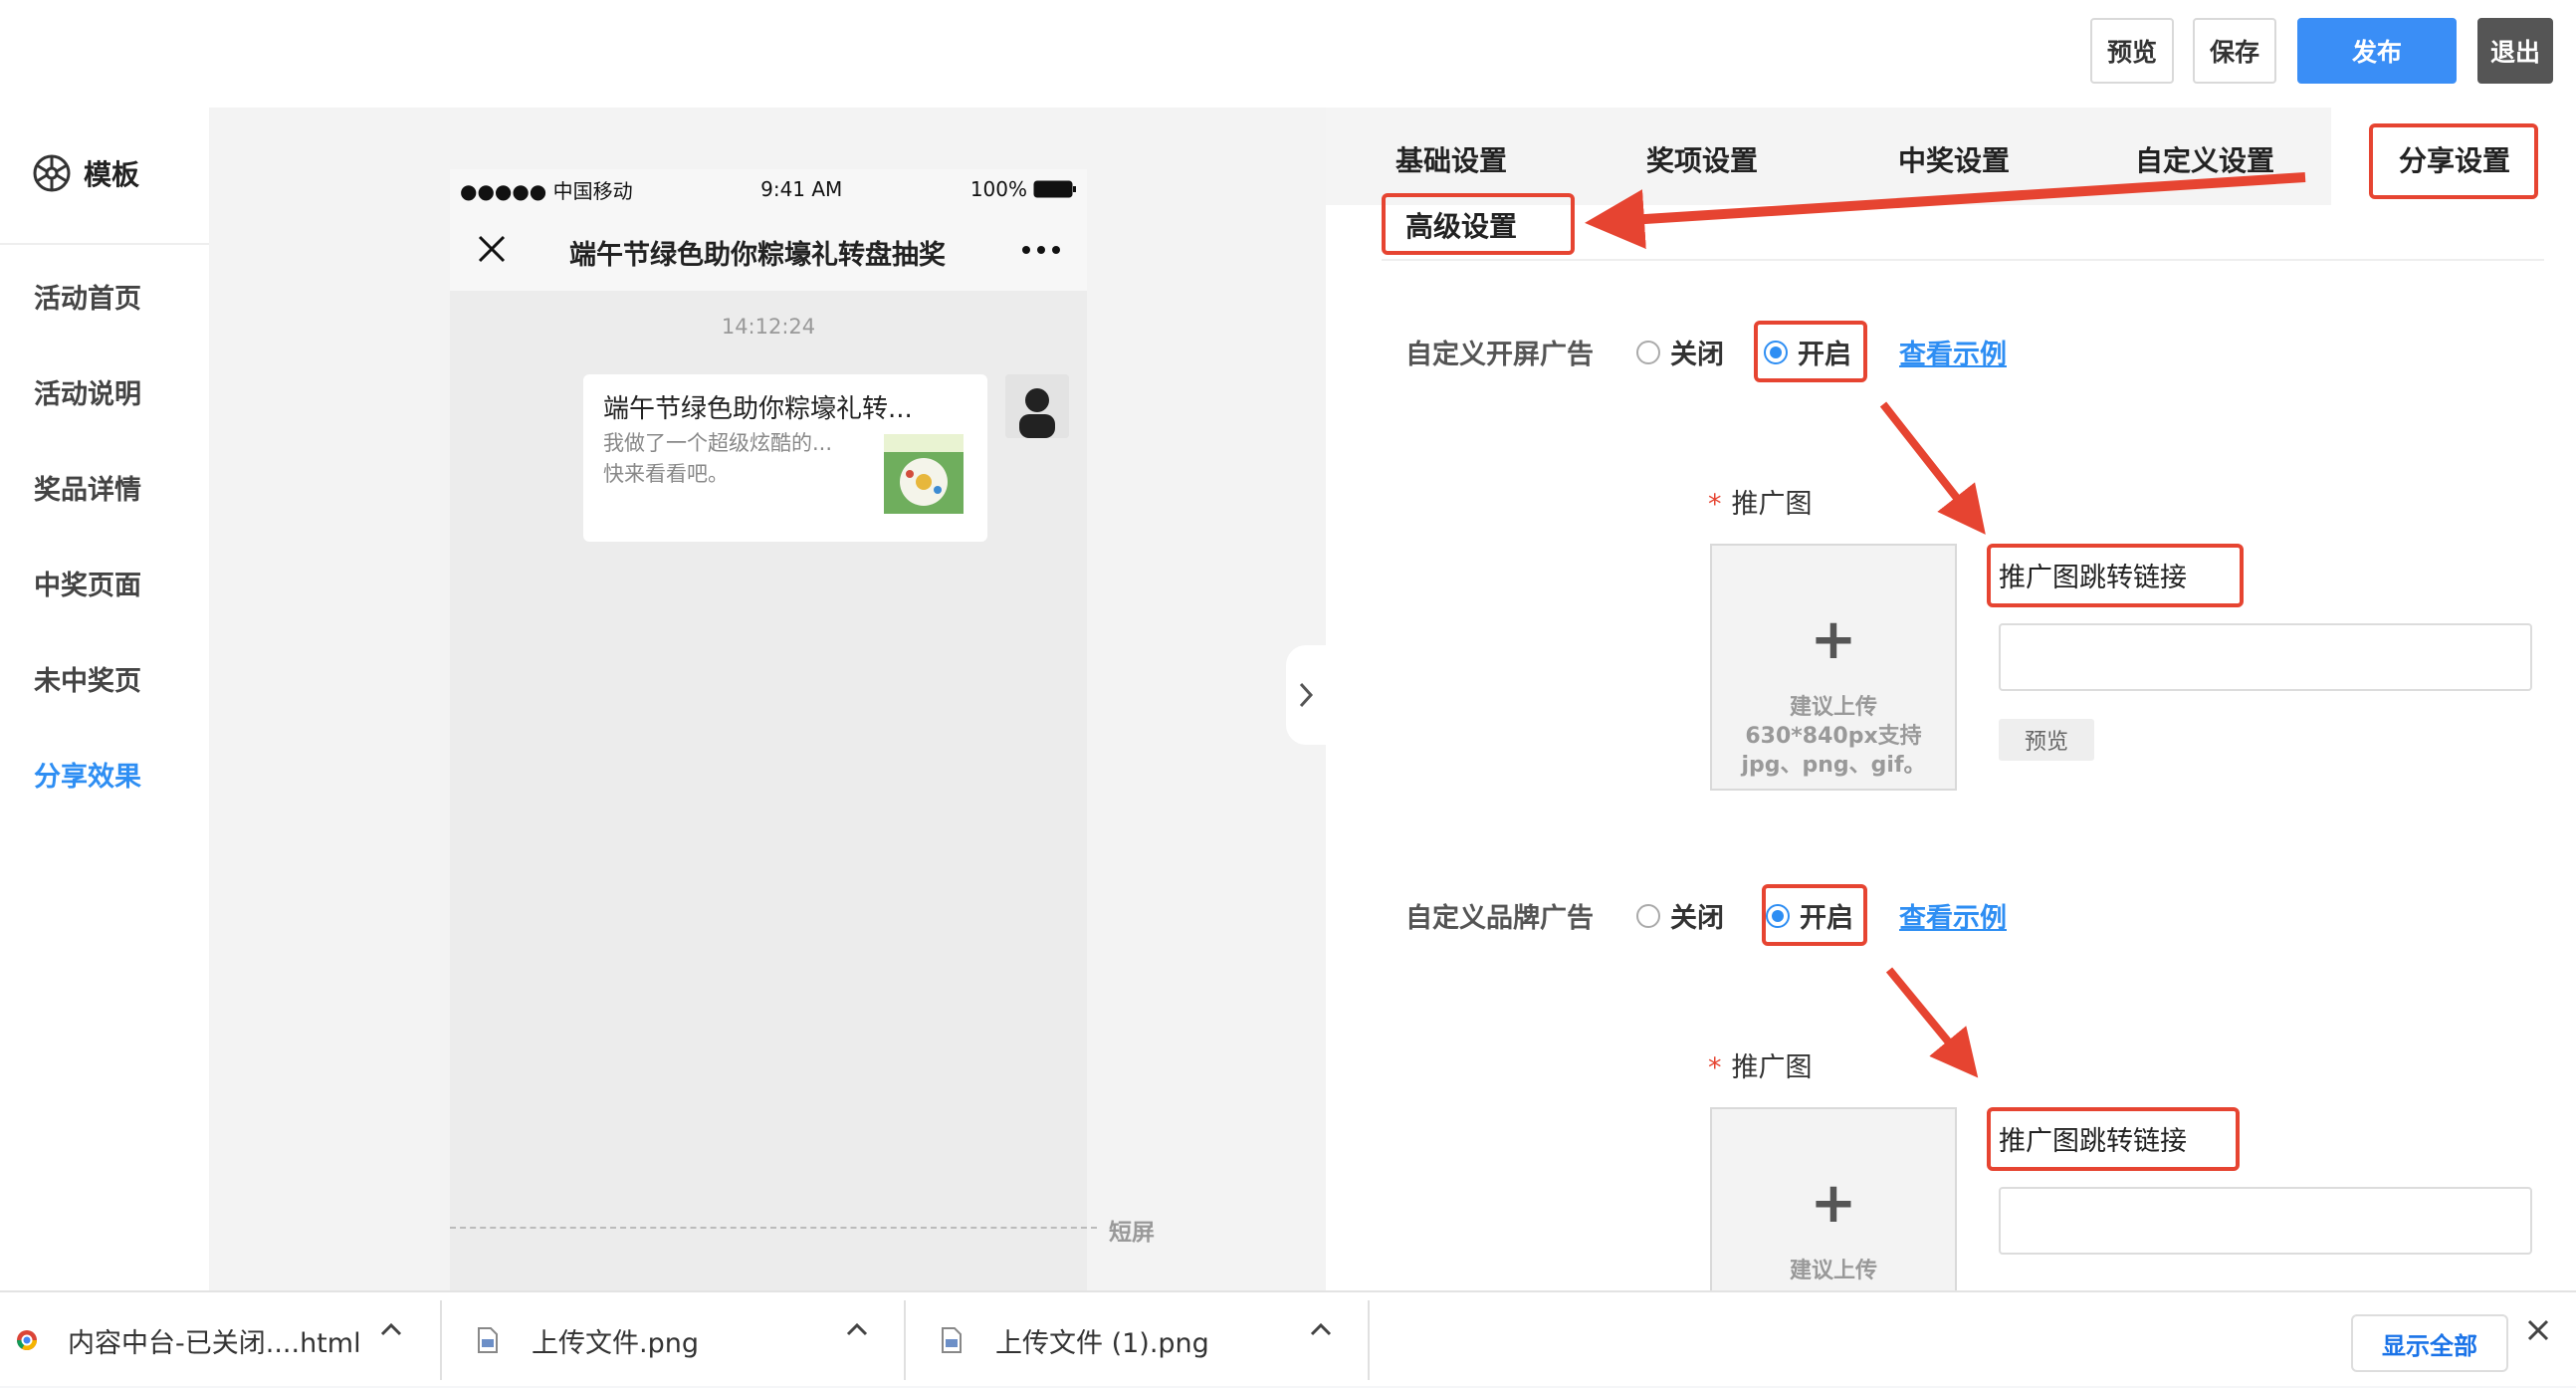 Image resolution: width=2576 pixels, height=1388 pixels. I want to click on annotation-box-brand-link, so click(2113, 1139).